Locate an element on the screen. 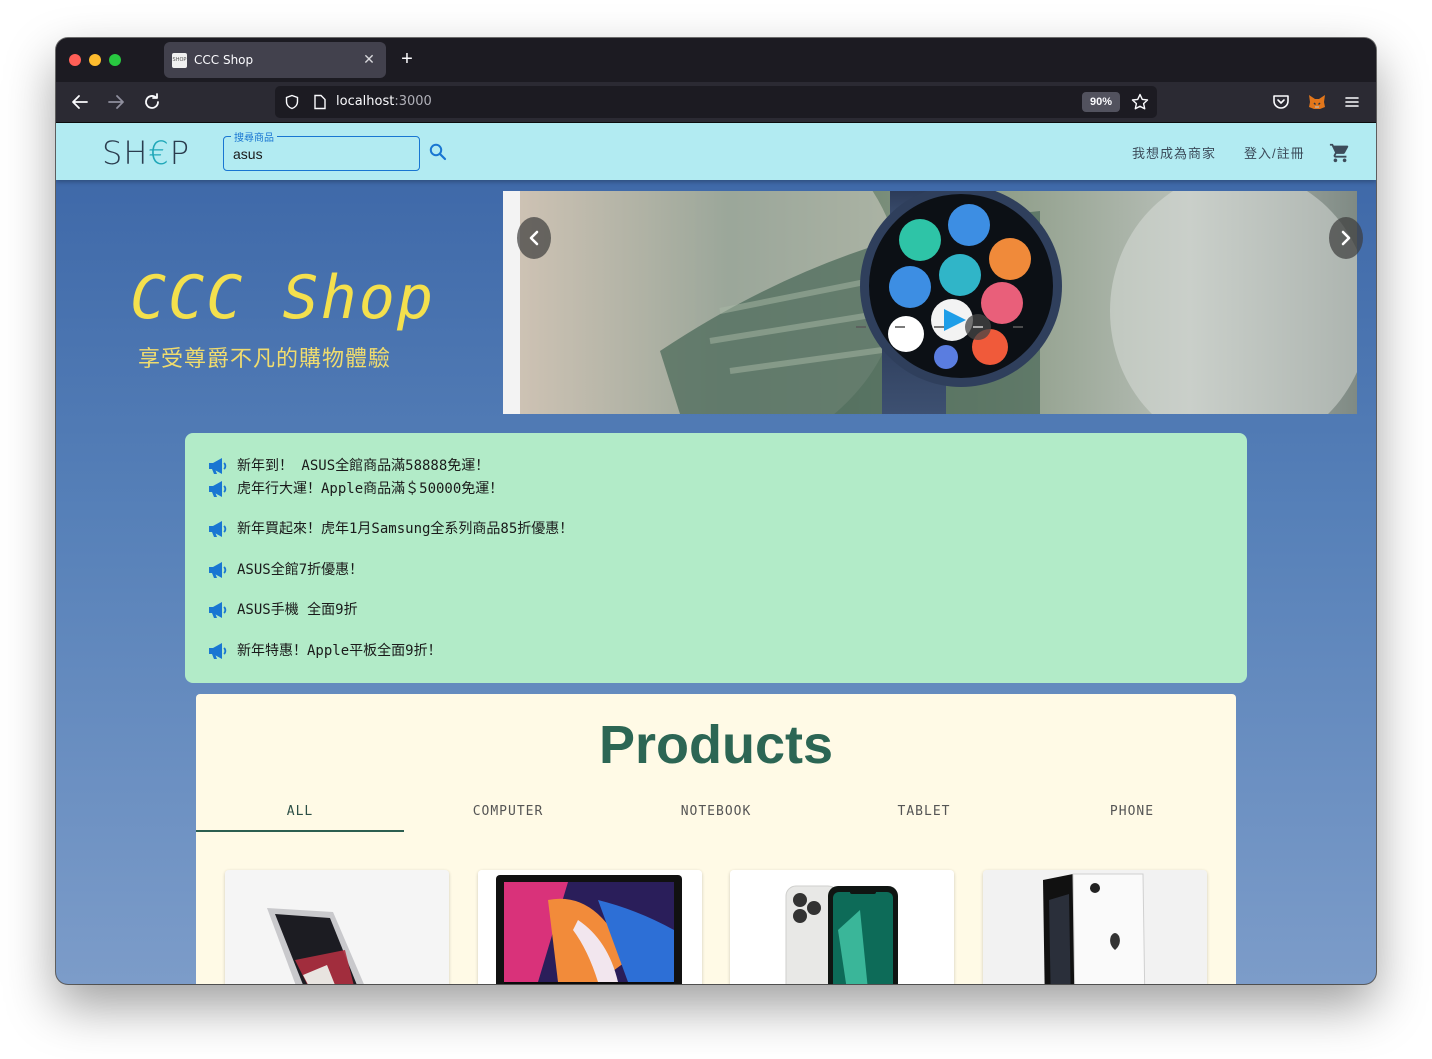  tab-computer: COMPUTER is located at coordinates (508, 808).